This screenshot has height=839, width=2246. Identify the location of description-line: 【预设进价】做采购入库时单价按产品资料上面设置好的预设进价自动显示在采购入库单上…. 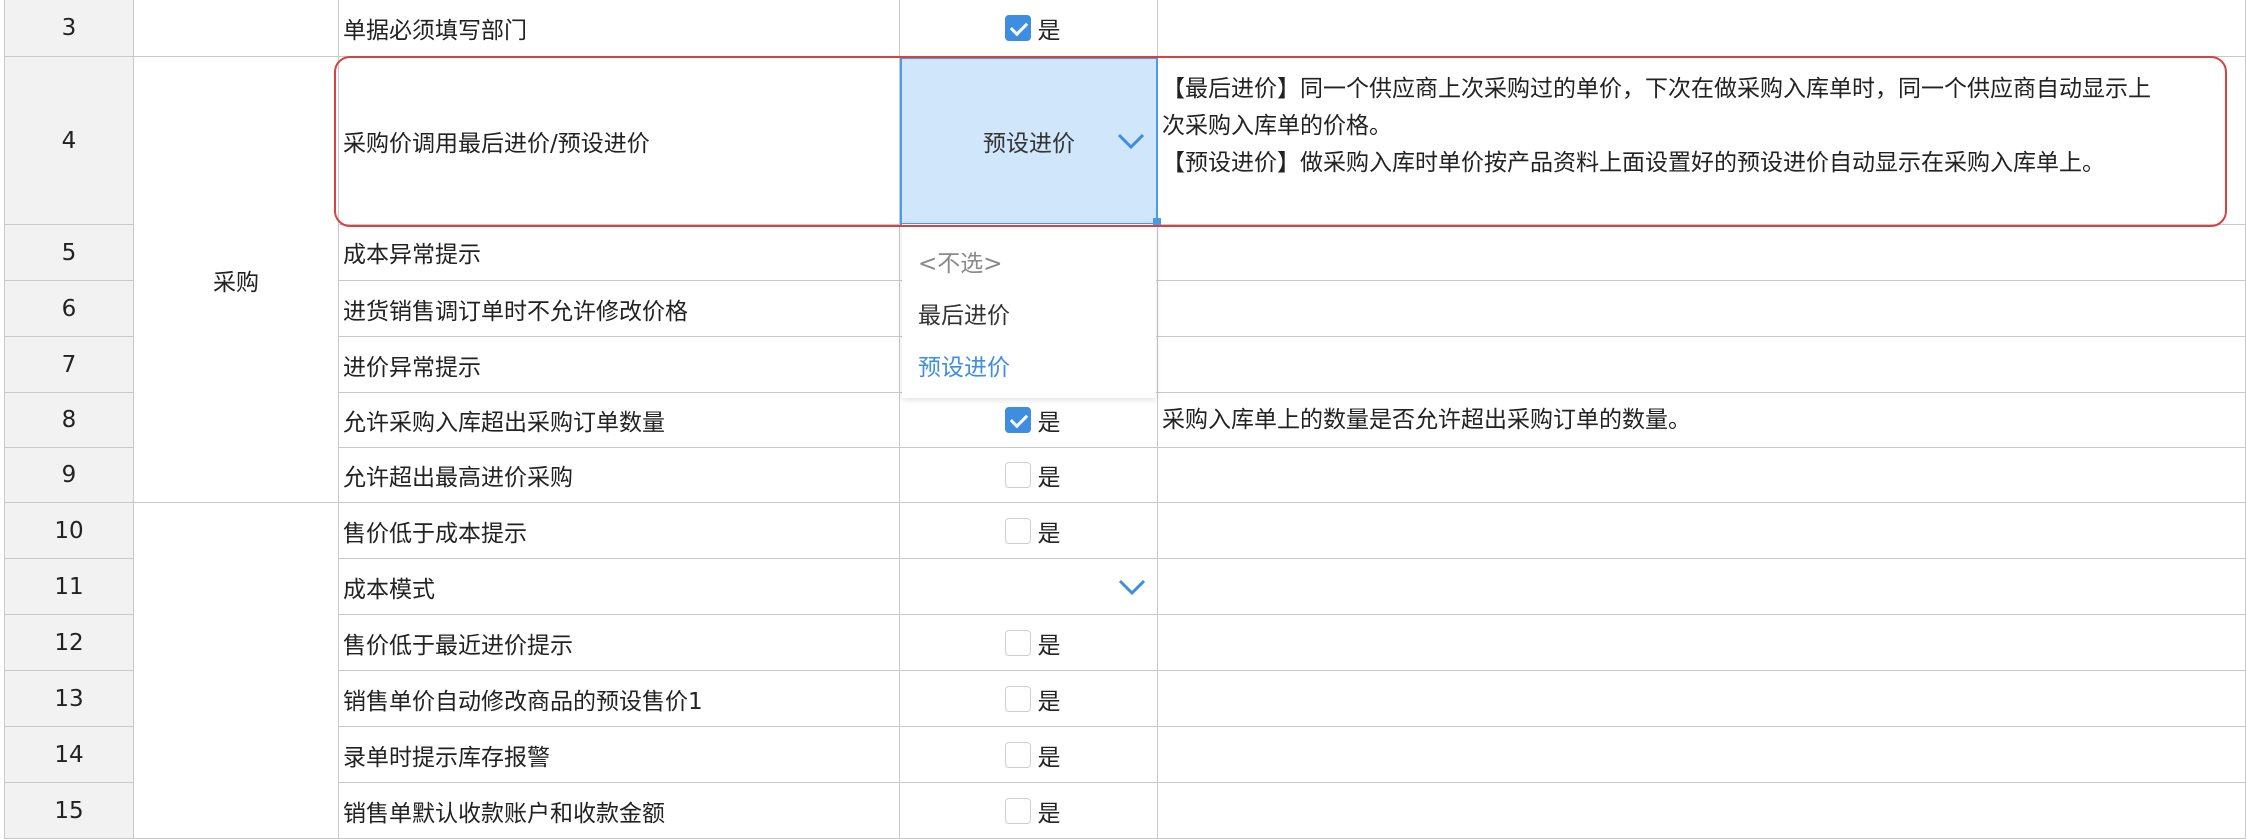
(1633, 163).